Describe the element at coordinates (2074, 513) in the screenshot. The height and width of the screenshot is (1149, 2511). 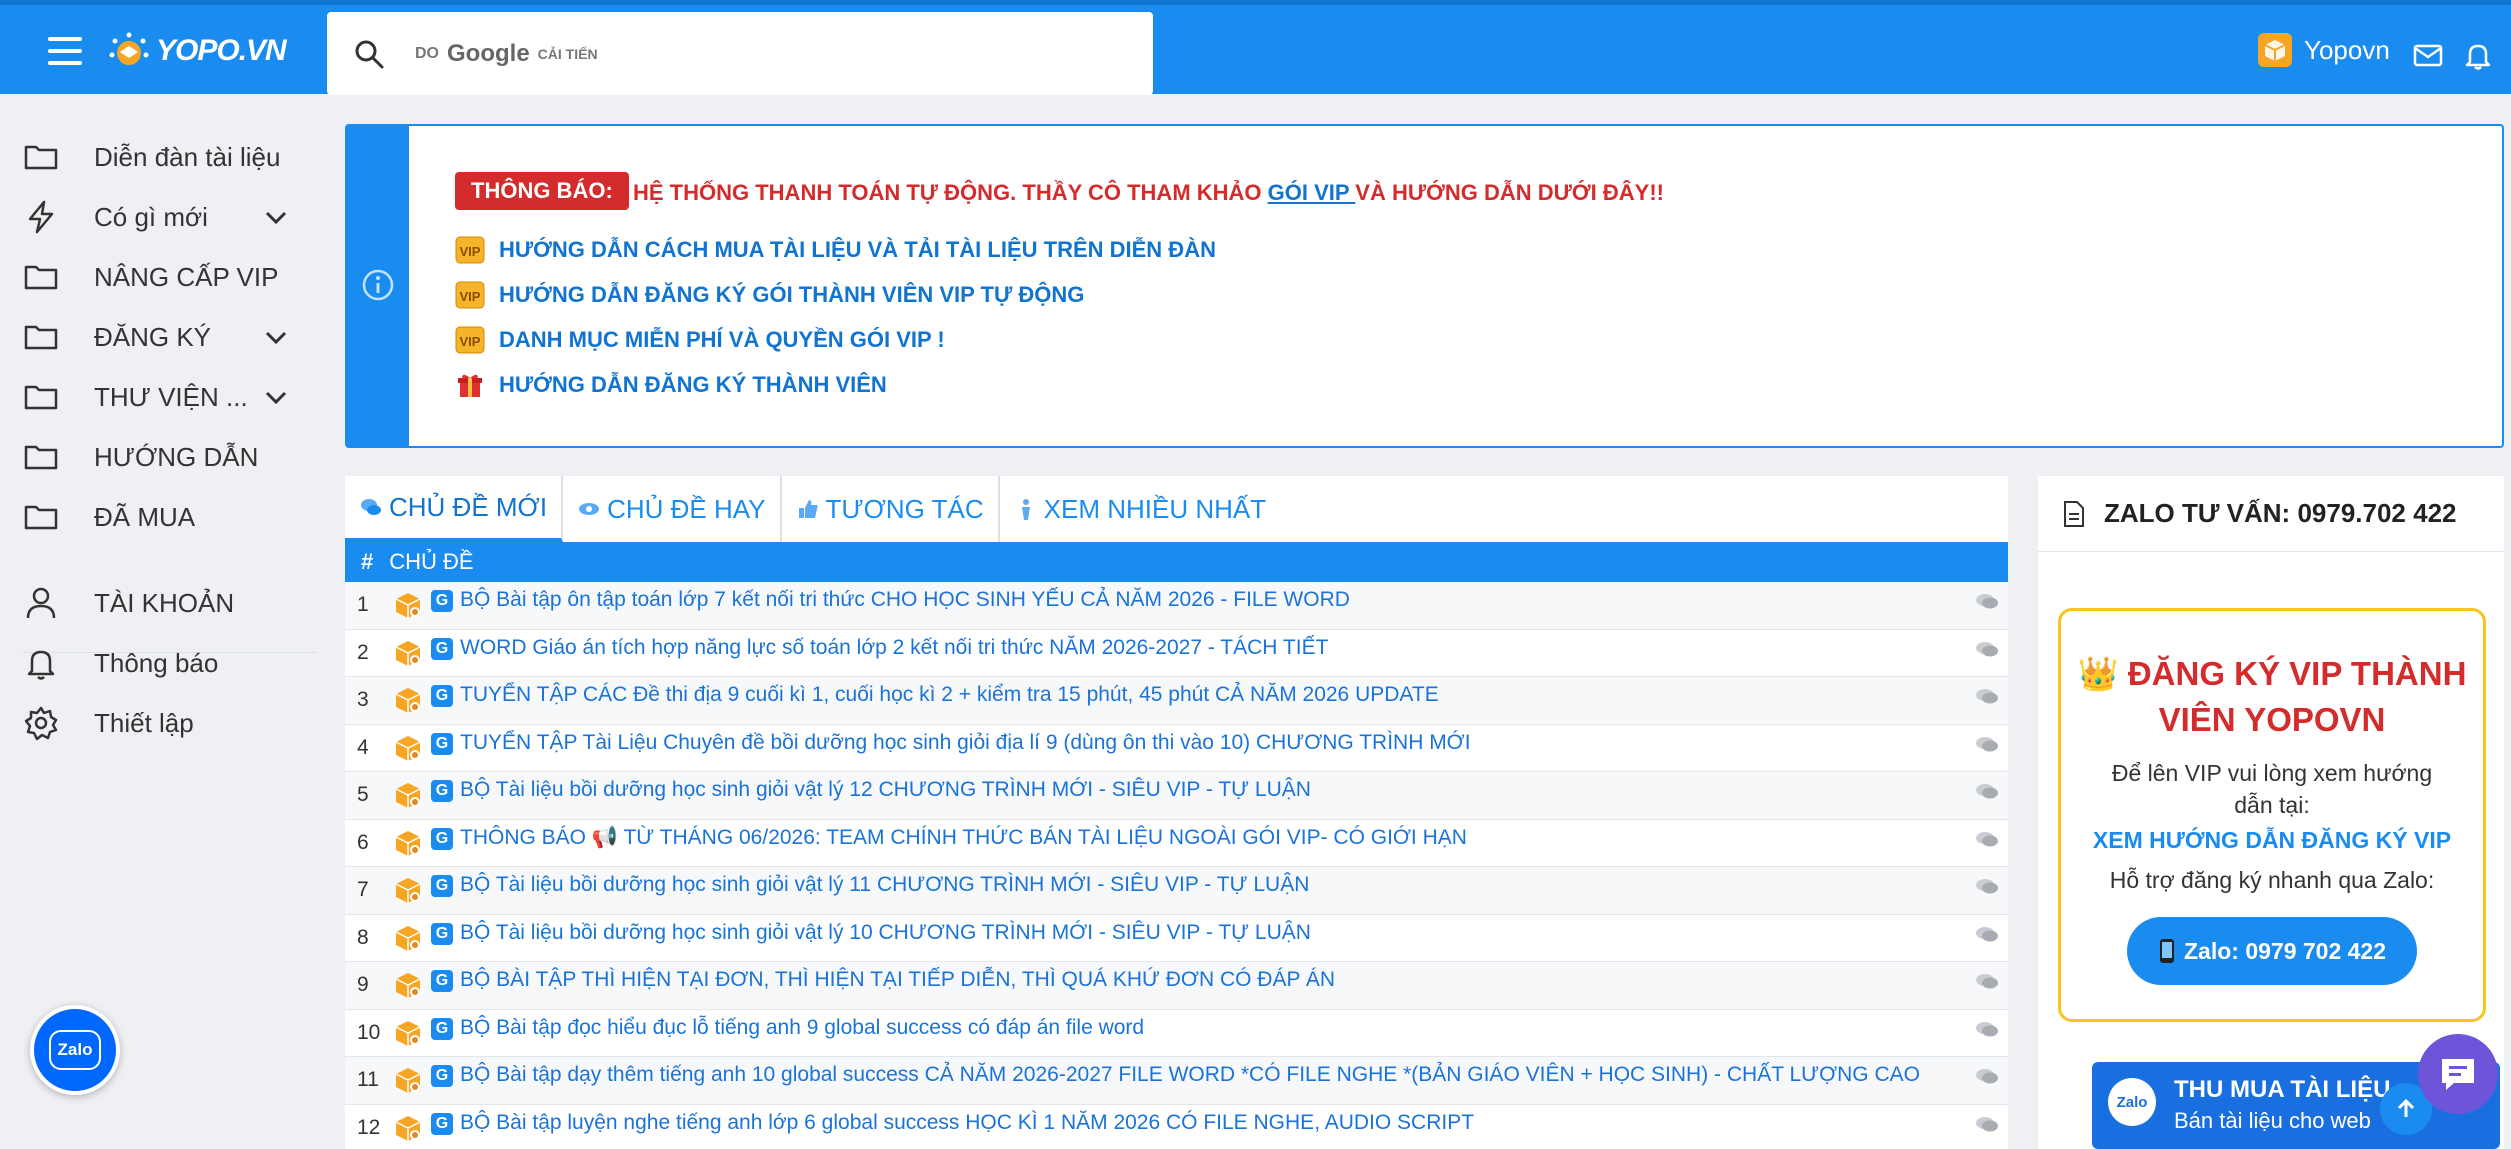
I see `document-icon` at that location.